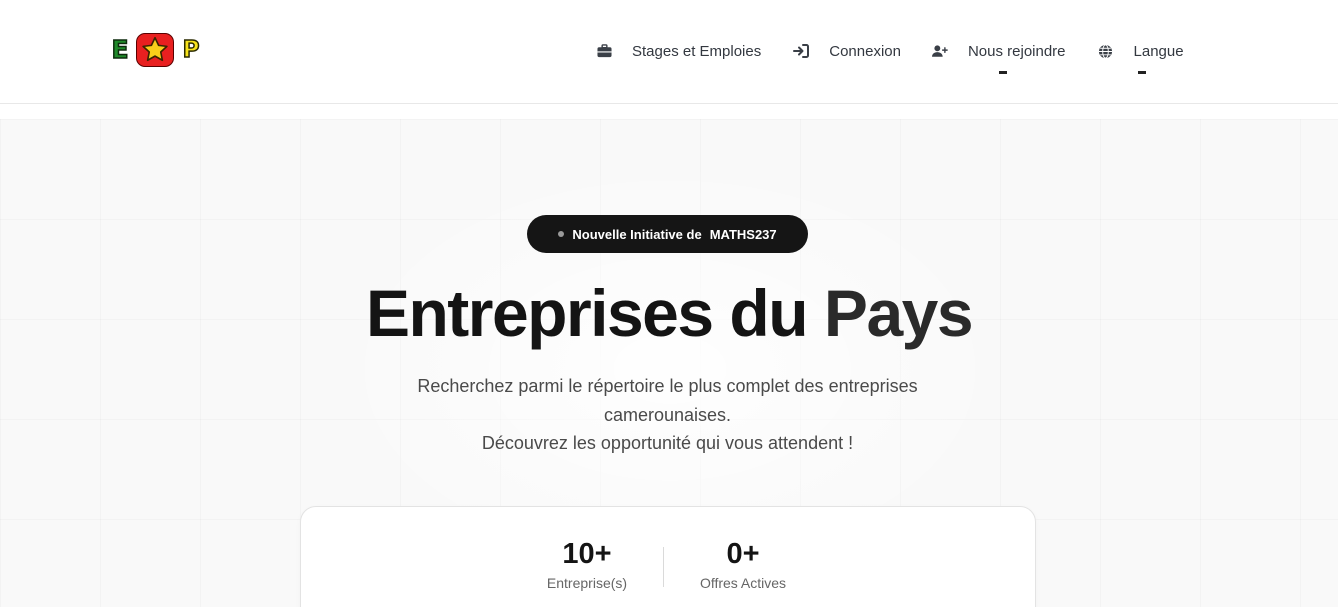 This screenshot has width=1342, height=607. What do you see at coordinates (1016, 51) in the screenshot?
I see `nav-label: Nous rejoindre` at bounding box center [1016, 51].